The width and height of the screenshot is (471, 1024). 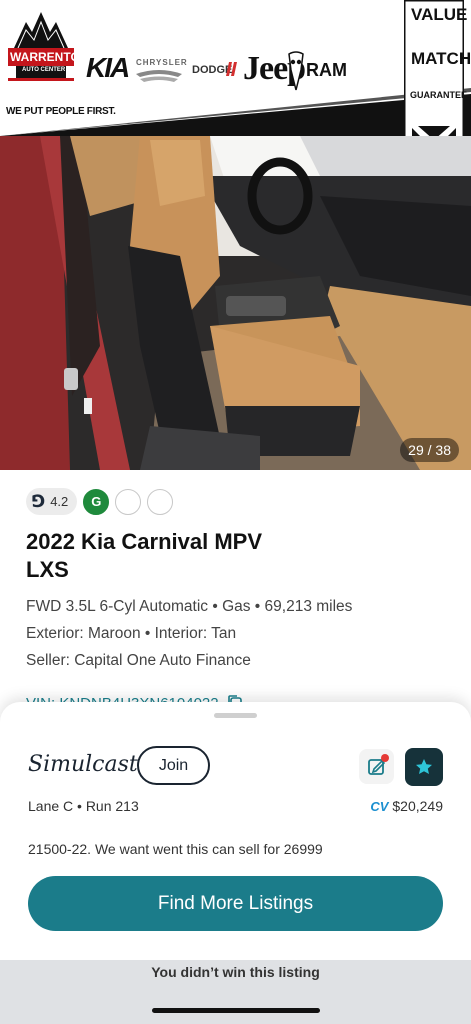 I want to click on listing-status-footer: You didn’t win this listing, so click(x=235, y=992).